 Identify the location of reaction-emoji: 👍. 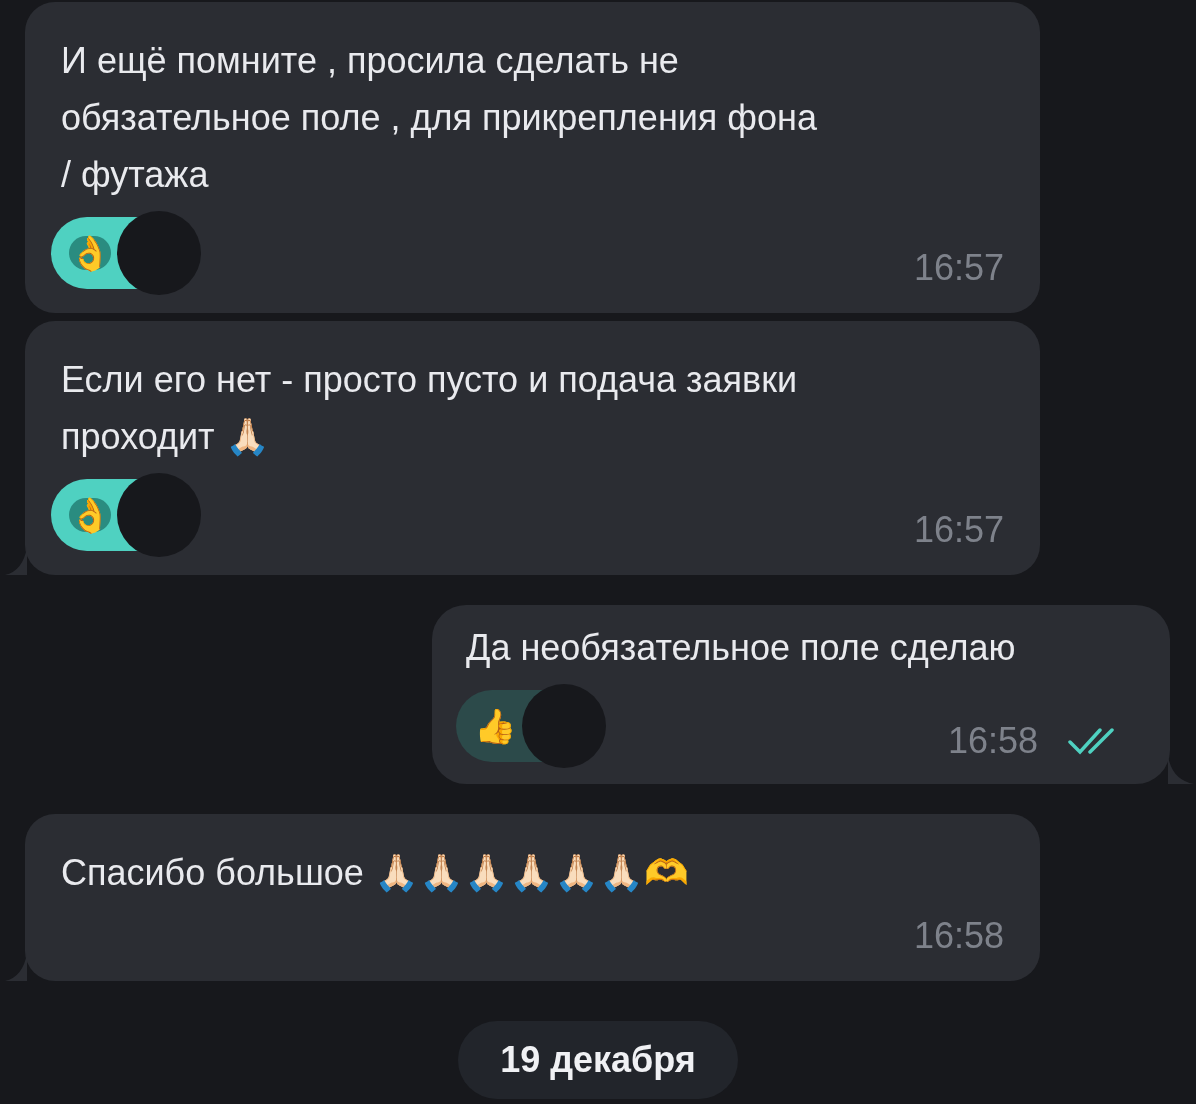
(495, 726).